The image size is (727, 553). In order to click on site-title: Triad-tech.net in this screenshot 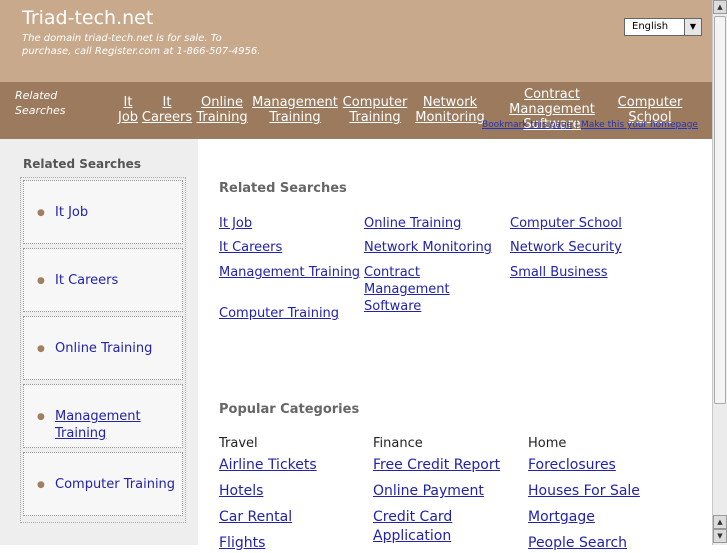, I will do `click(88, 18)`.